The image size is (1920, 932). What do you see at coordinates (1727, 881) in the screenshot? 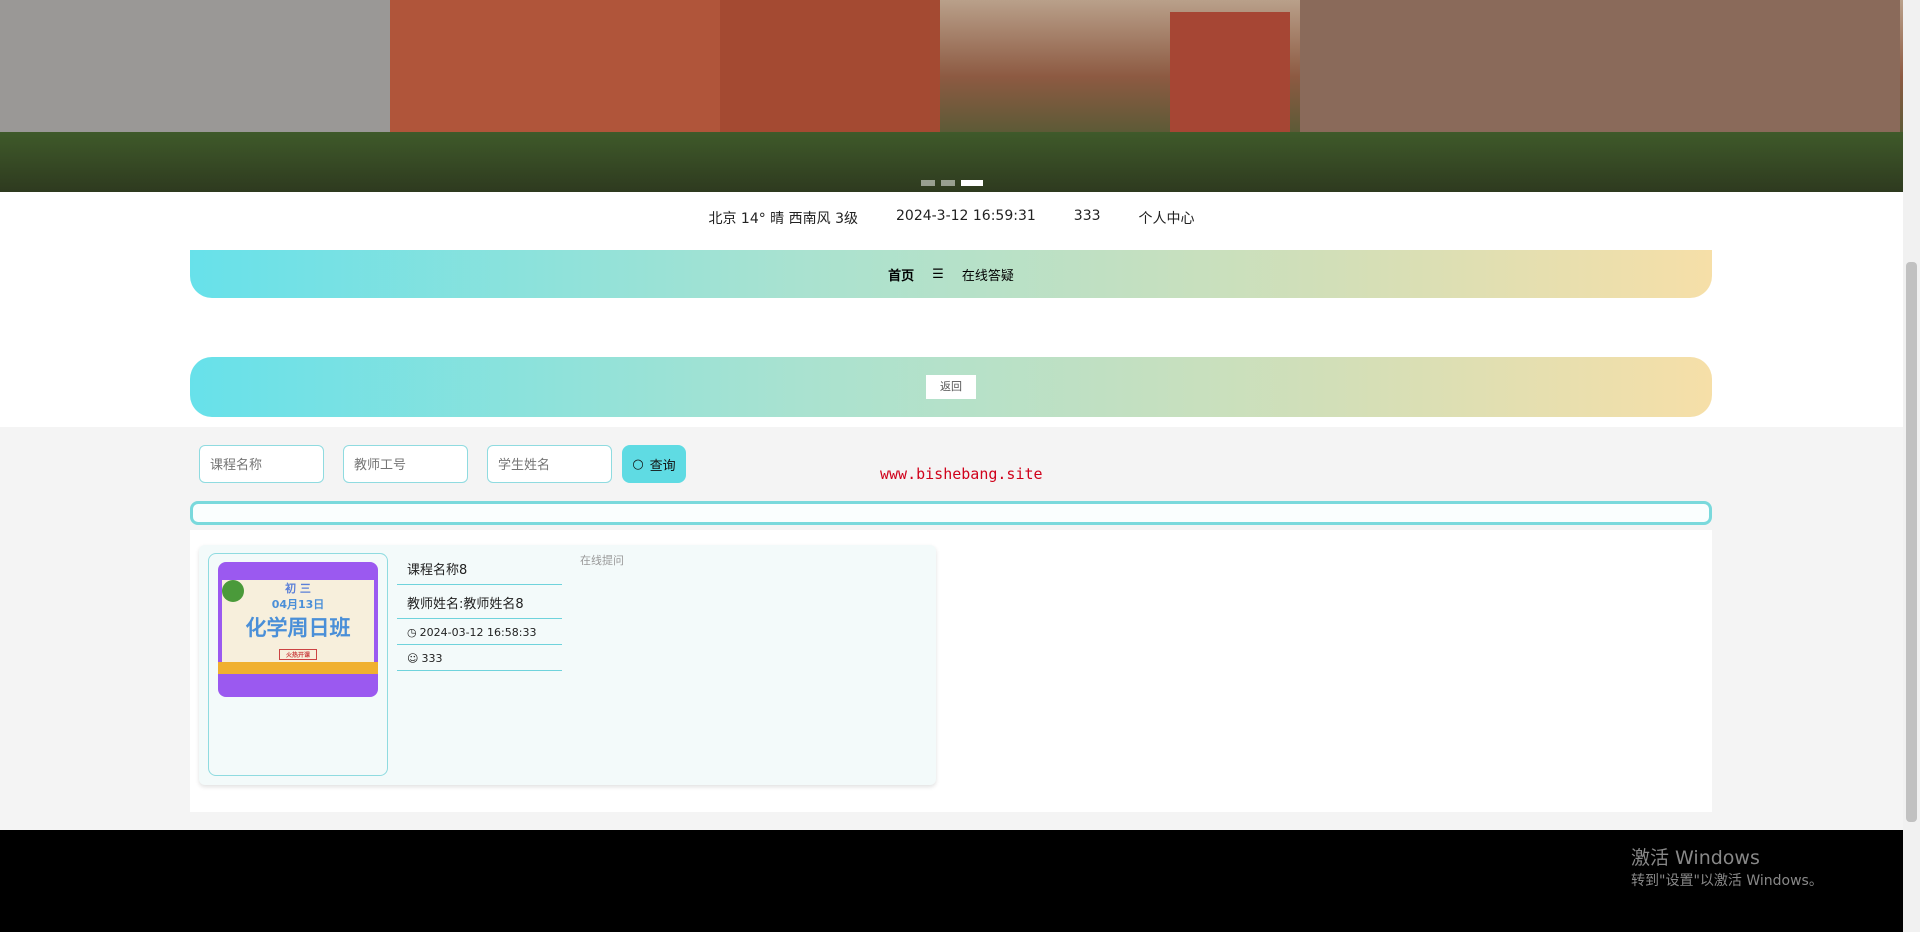
I see `windows-activation-hint: 转到"设置"以激活 Windows。` at bounding box center [1727, 881].